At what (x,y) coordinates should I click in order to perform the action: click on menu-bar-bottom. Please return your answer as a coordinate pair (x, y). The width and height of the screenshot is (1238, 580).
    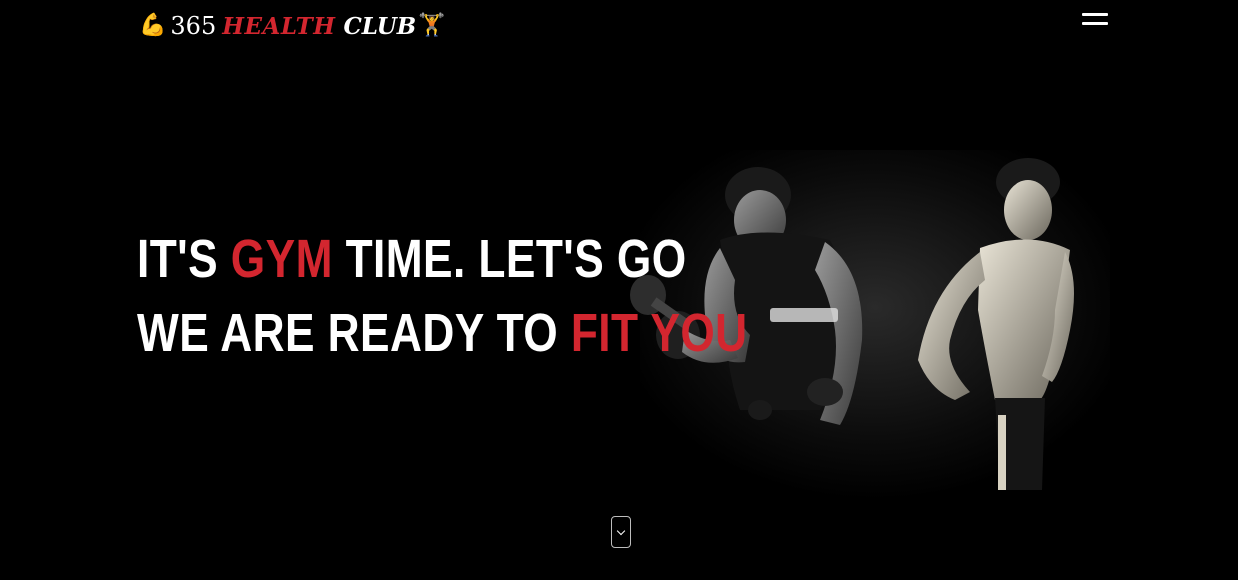
    Looking at the image, I should click on (1095, 23).